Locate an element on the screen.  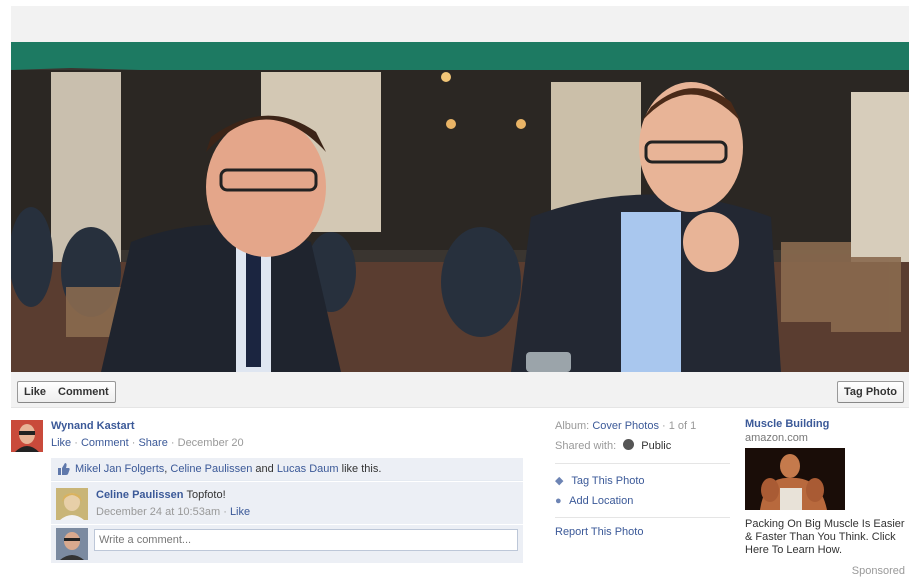
tag-this-photo-link: Tag This Photo is located at coordinates (607, 481).